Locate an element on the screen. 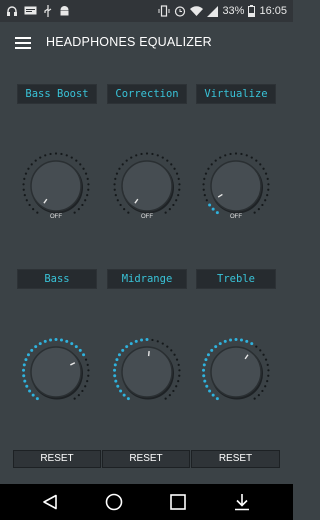 The image size is (320, 520). navigation-bar is located at coordinates (146, 502).